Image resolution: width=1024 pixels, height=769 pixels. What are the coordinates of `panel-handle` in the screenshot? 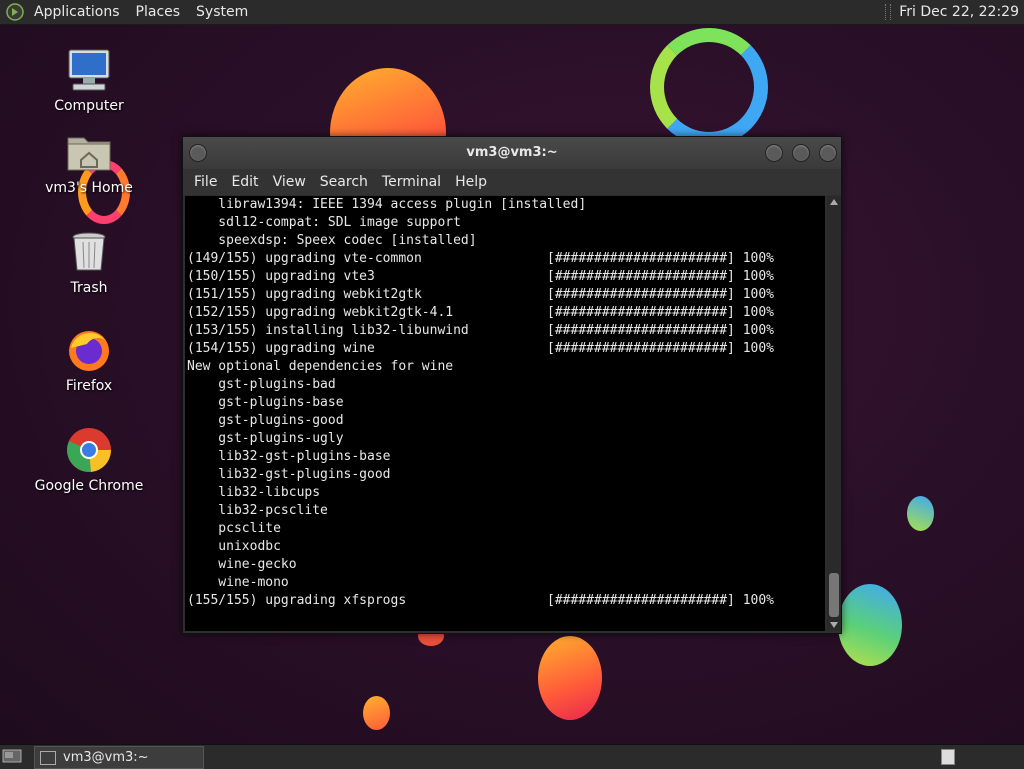 It's located at (888, 12).